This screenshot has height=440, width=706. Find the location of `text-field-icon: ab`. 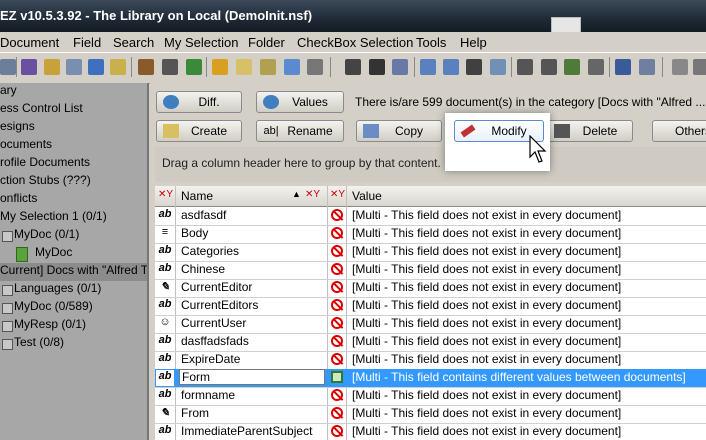

text-field-icon: ab is located at coordinates (165, 358).